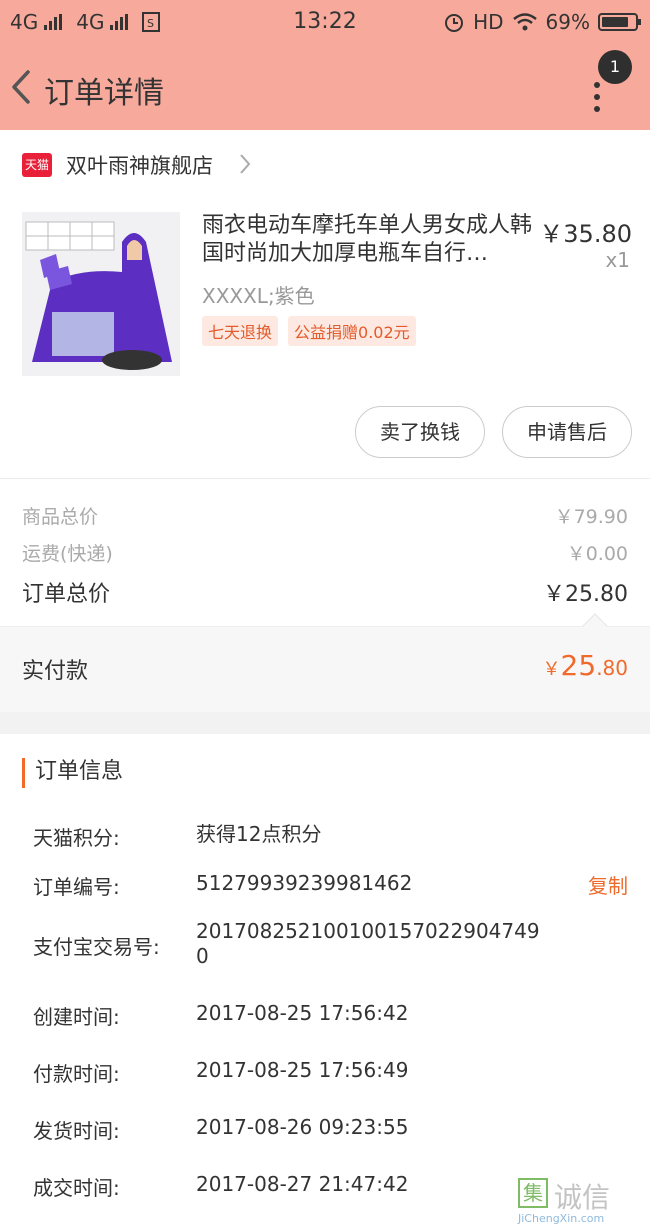 This screenshot has height=1230, width=650. I want to click on info-label: 创建时间:, so click(76, 1017).